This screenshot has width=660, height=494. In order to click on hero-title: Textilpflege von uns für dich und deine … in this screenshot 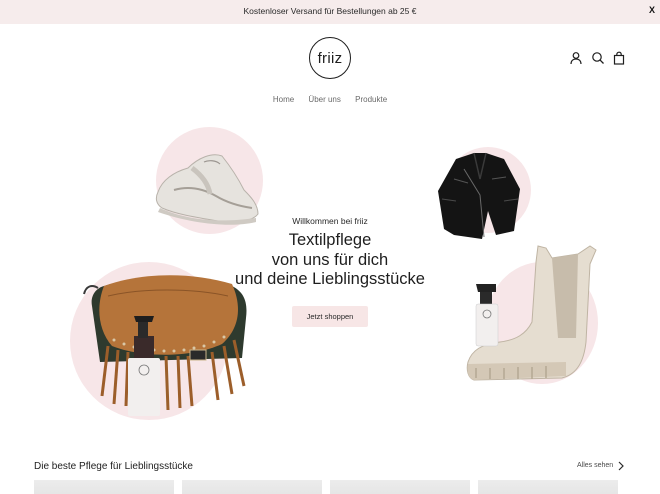, I will do `click(330, 260)`.